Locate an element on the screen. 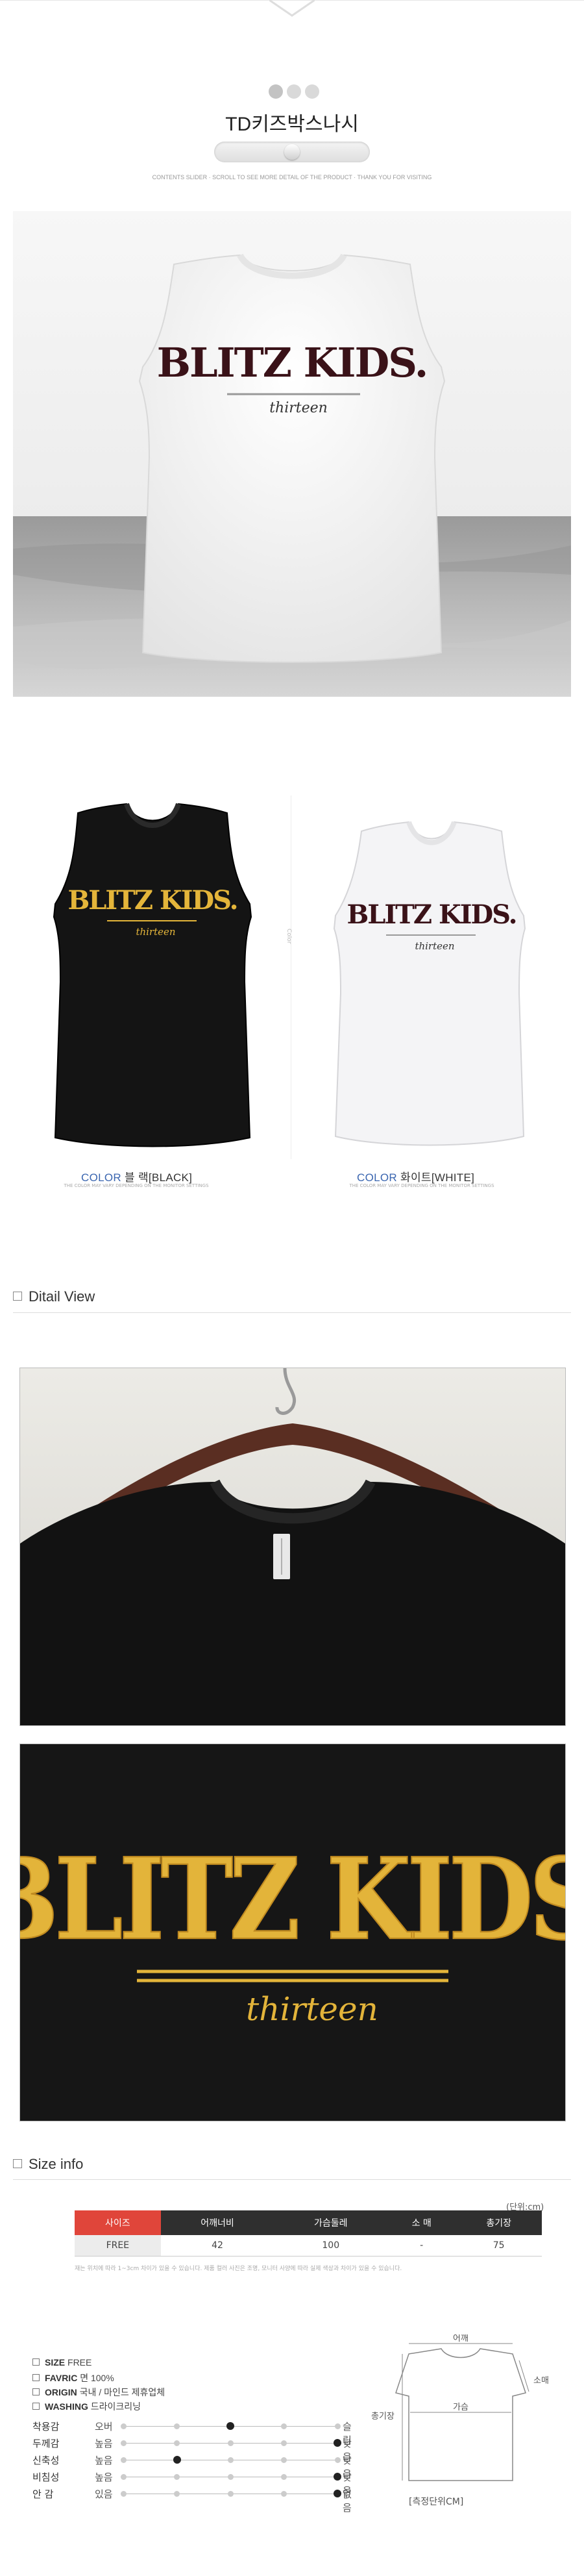 The width and height of the screenshot is (584, 2576). detail-print-script: thirteen is located at coordinates (312, 2009).